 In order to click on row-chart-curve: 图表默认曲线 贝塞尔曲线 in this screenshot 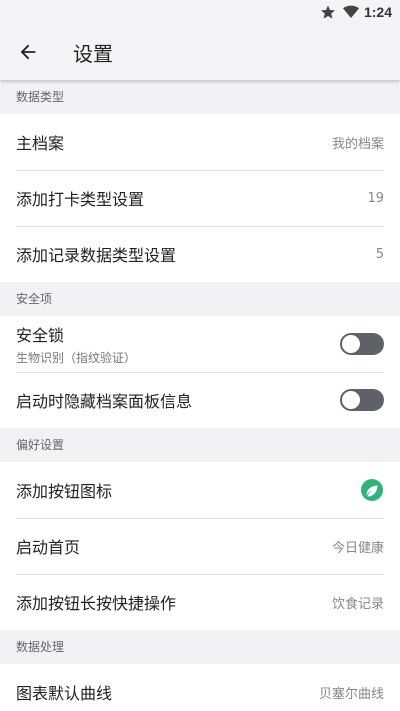, I will do `click(200, 687)`.